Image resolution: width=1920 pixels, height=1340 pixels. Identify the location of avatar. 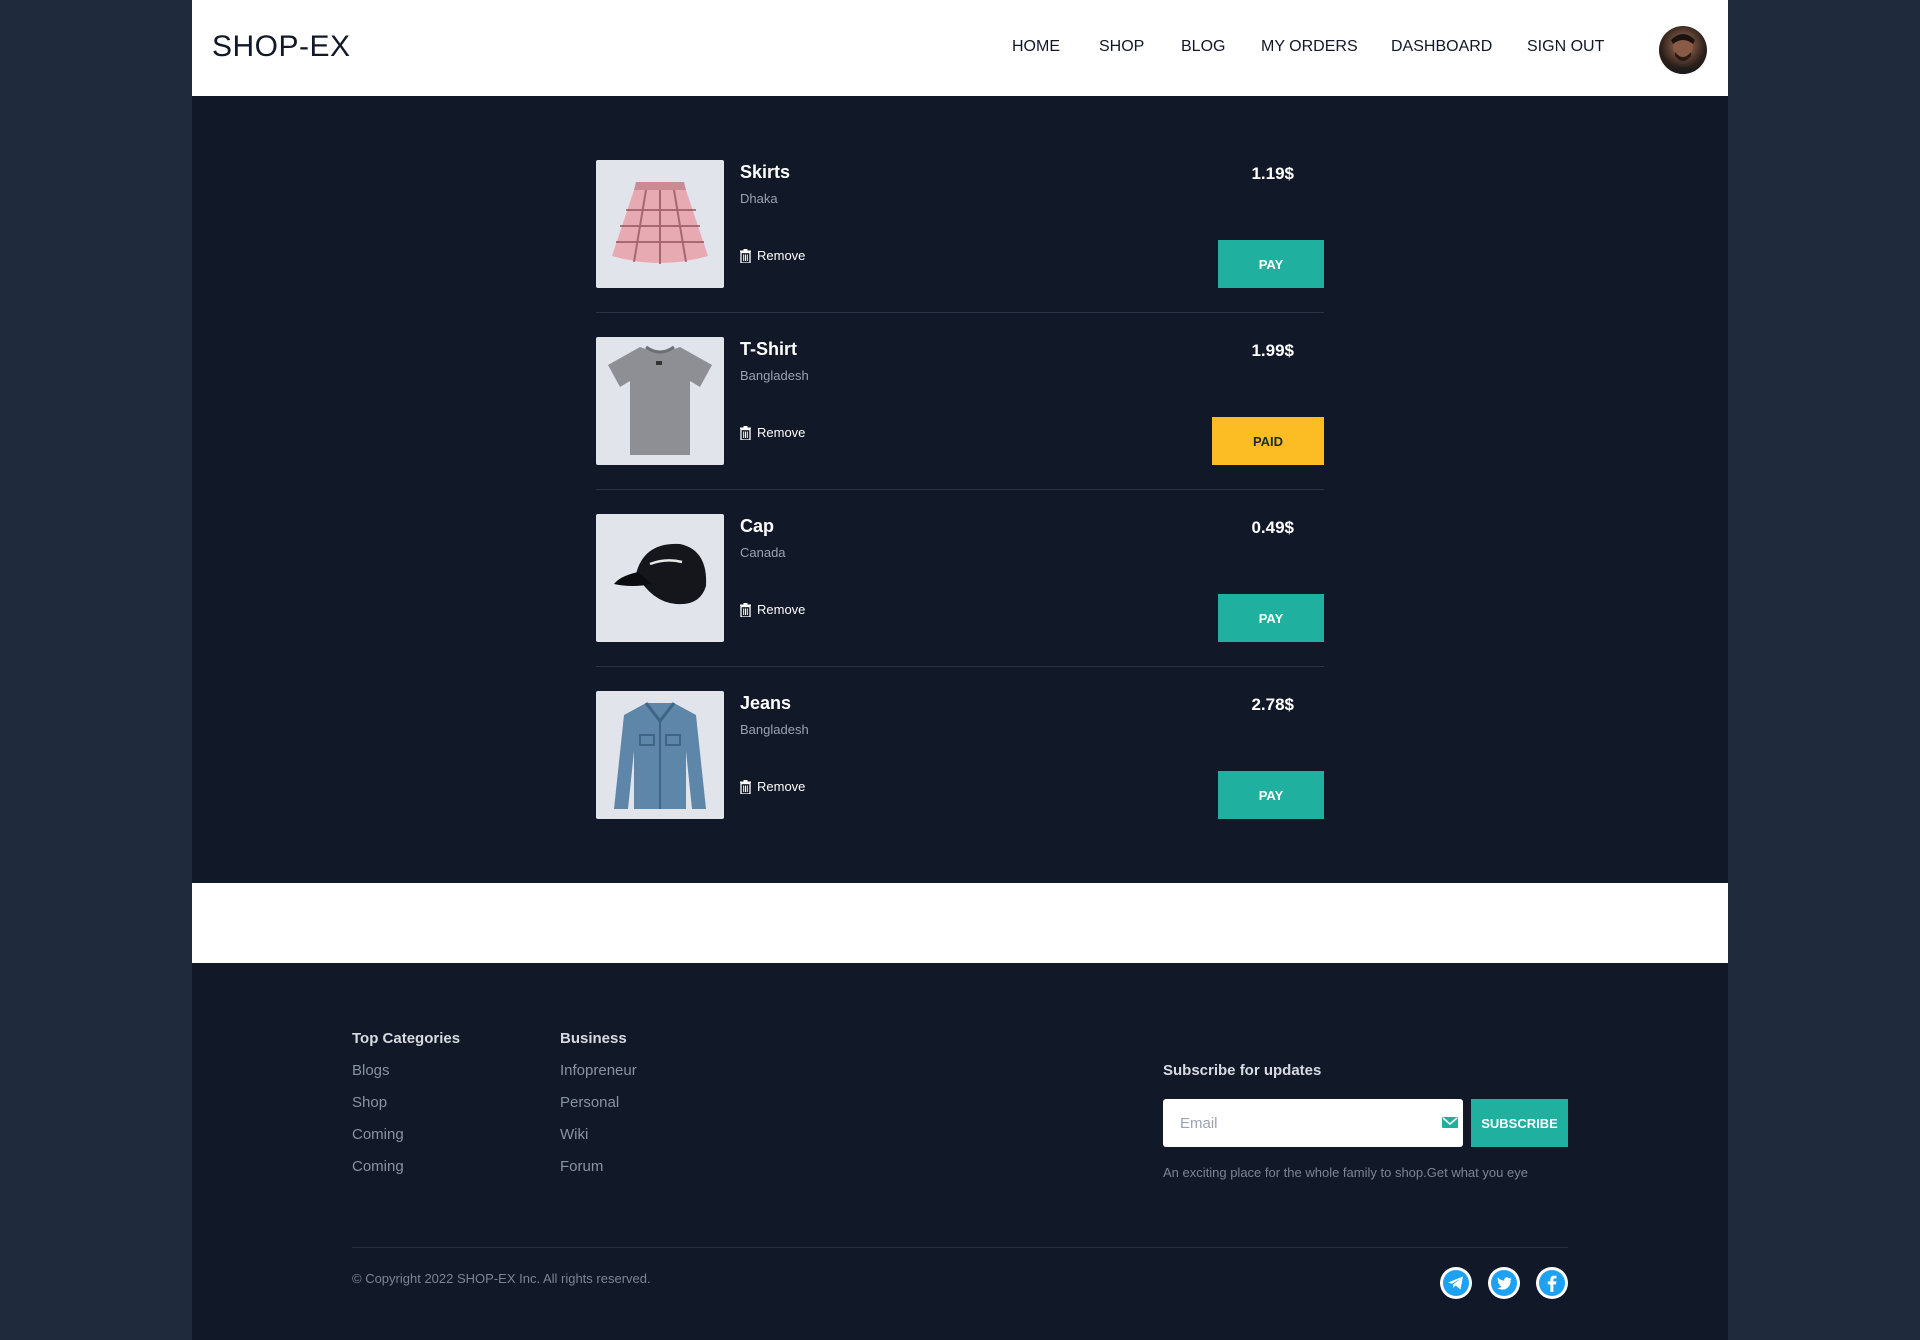
(1683, 50).